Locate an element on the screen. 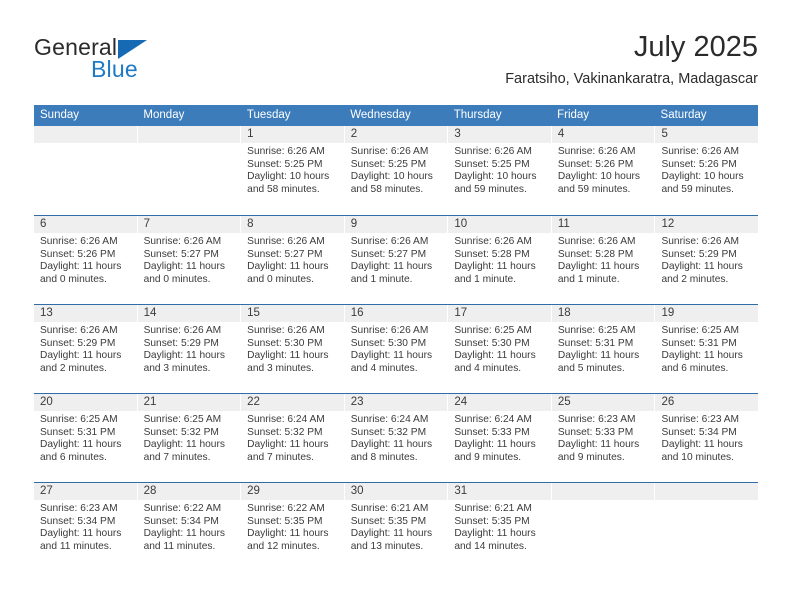  day-number: 8 is located at coordinates (250, 224).